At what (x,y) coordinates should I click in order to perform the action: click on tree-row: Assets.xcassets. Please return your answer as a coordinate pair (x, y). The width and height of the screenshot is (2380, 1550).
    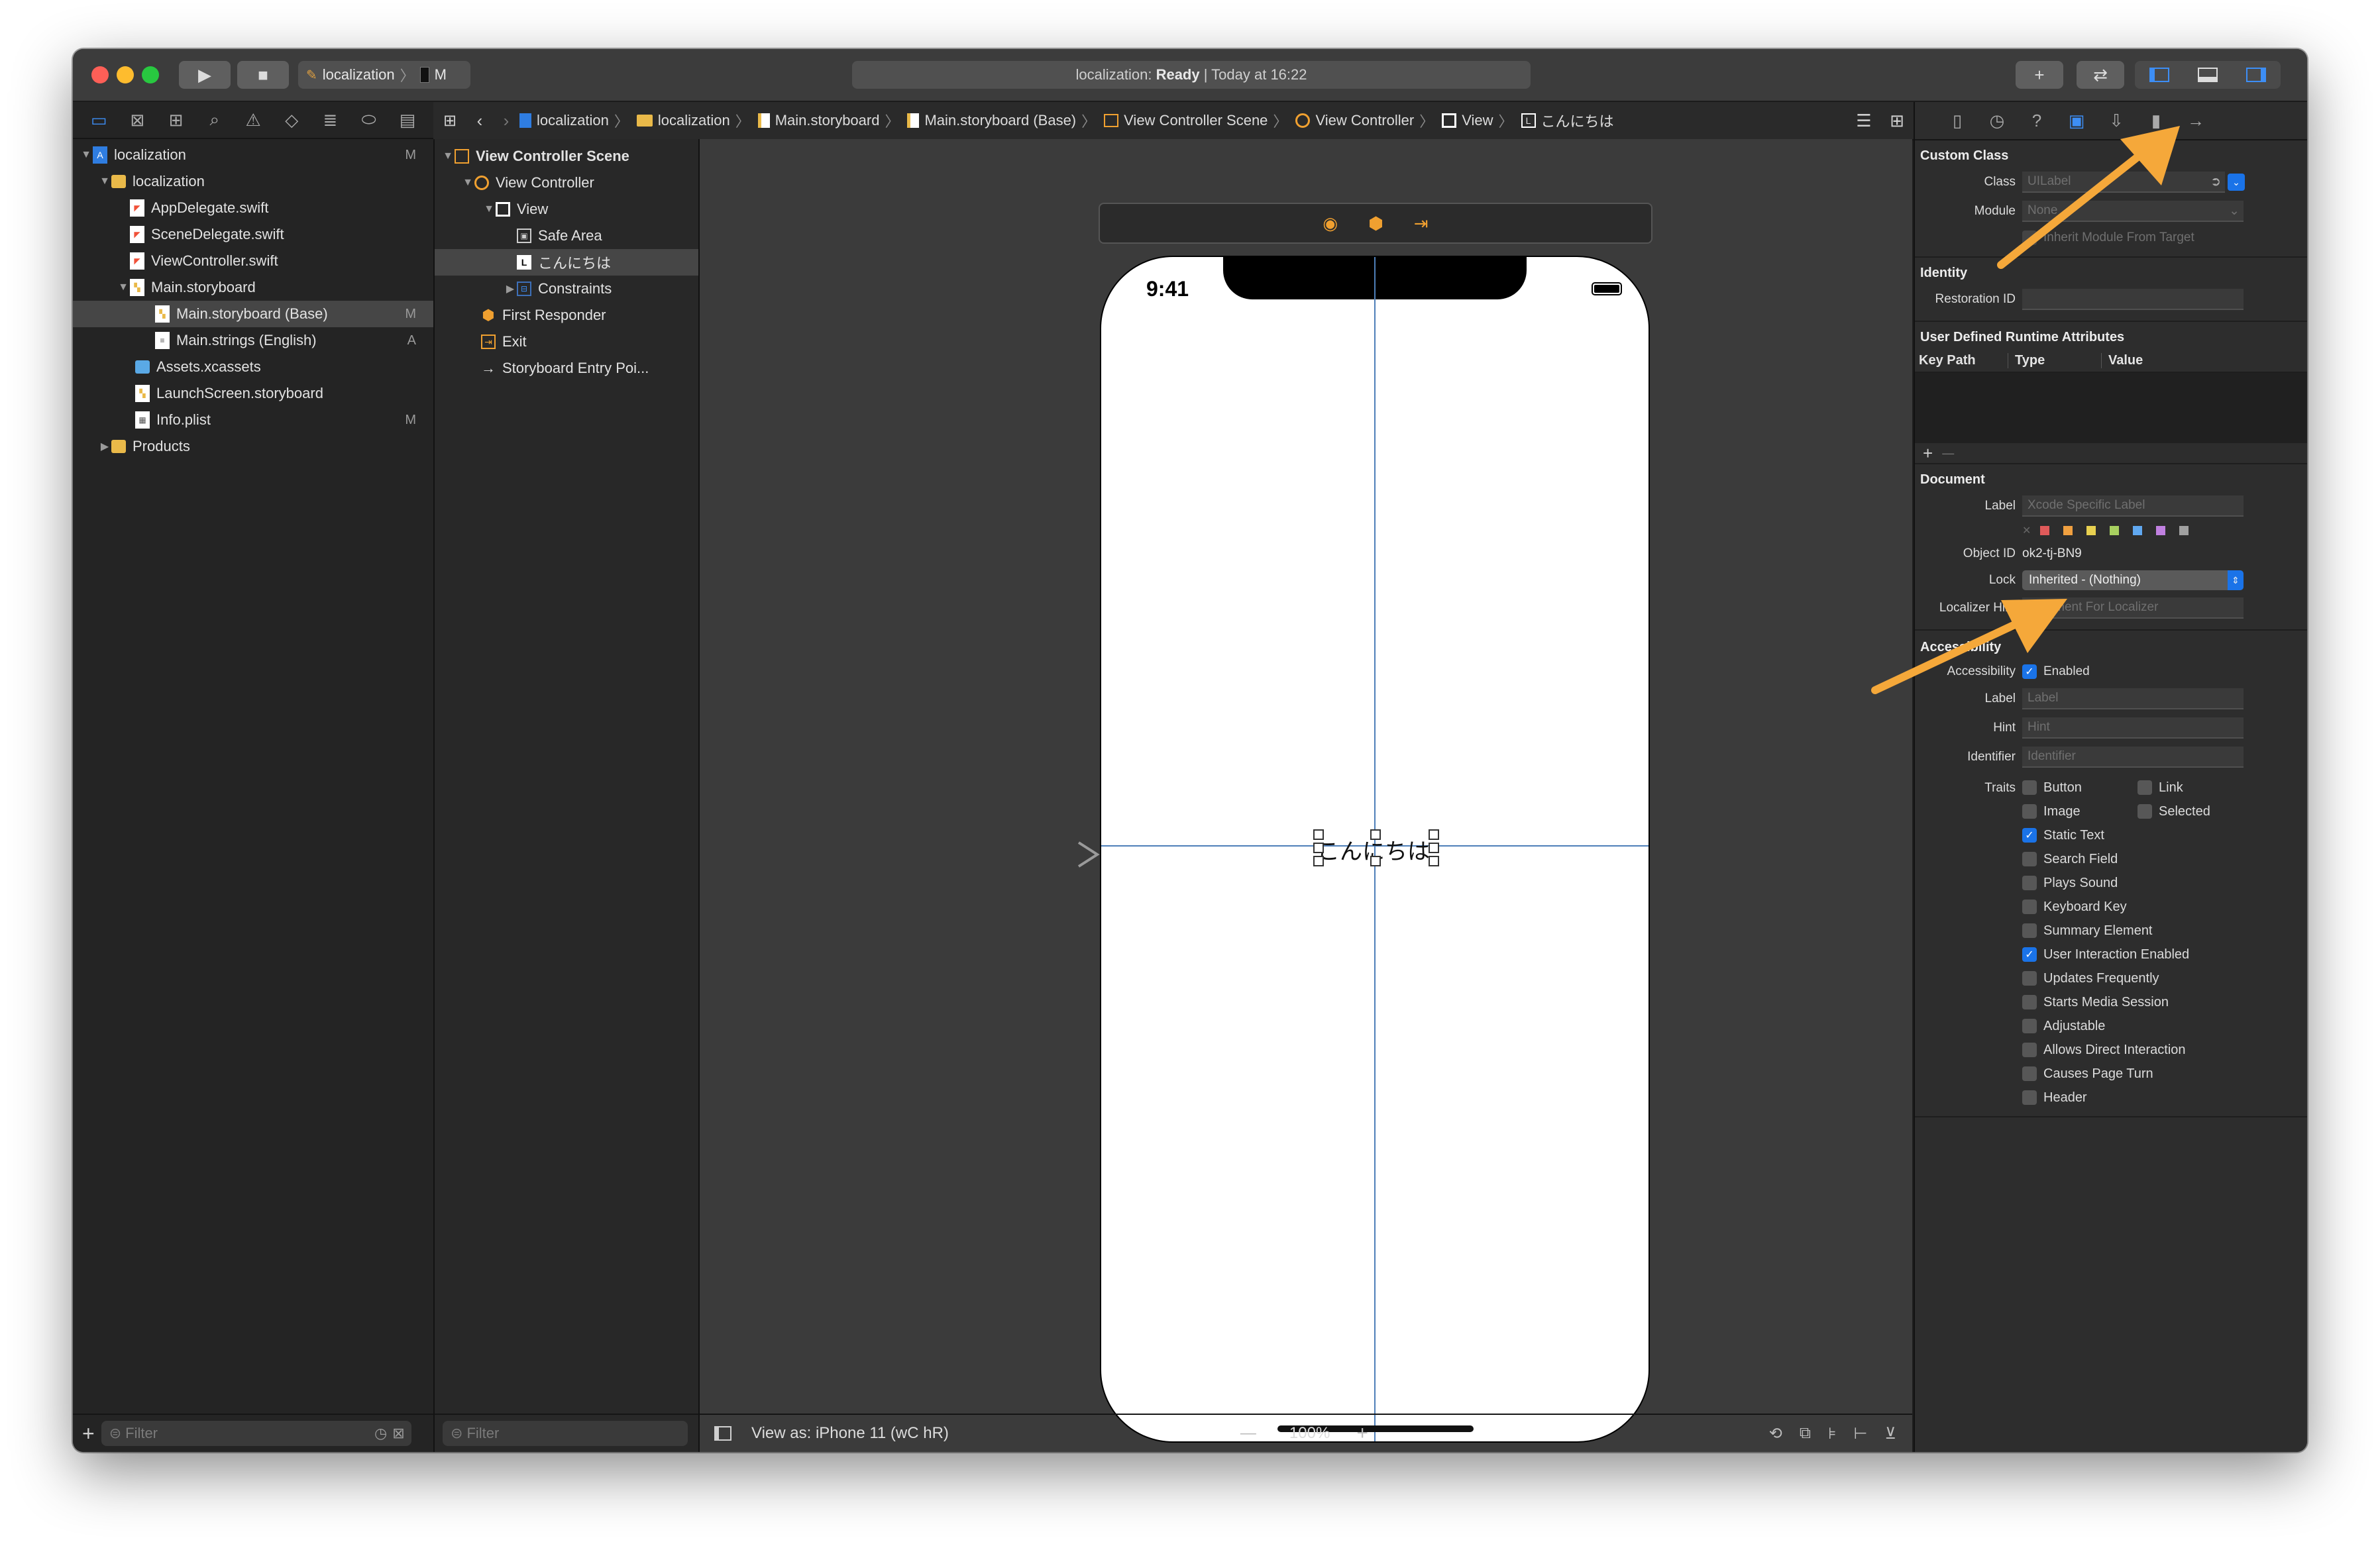
    Looking at the image, I should click on (253, 367).